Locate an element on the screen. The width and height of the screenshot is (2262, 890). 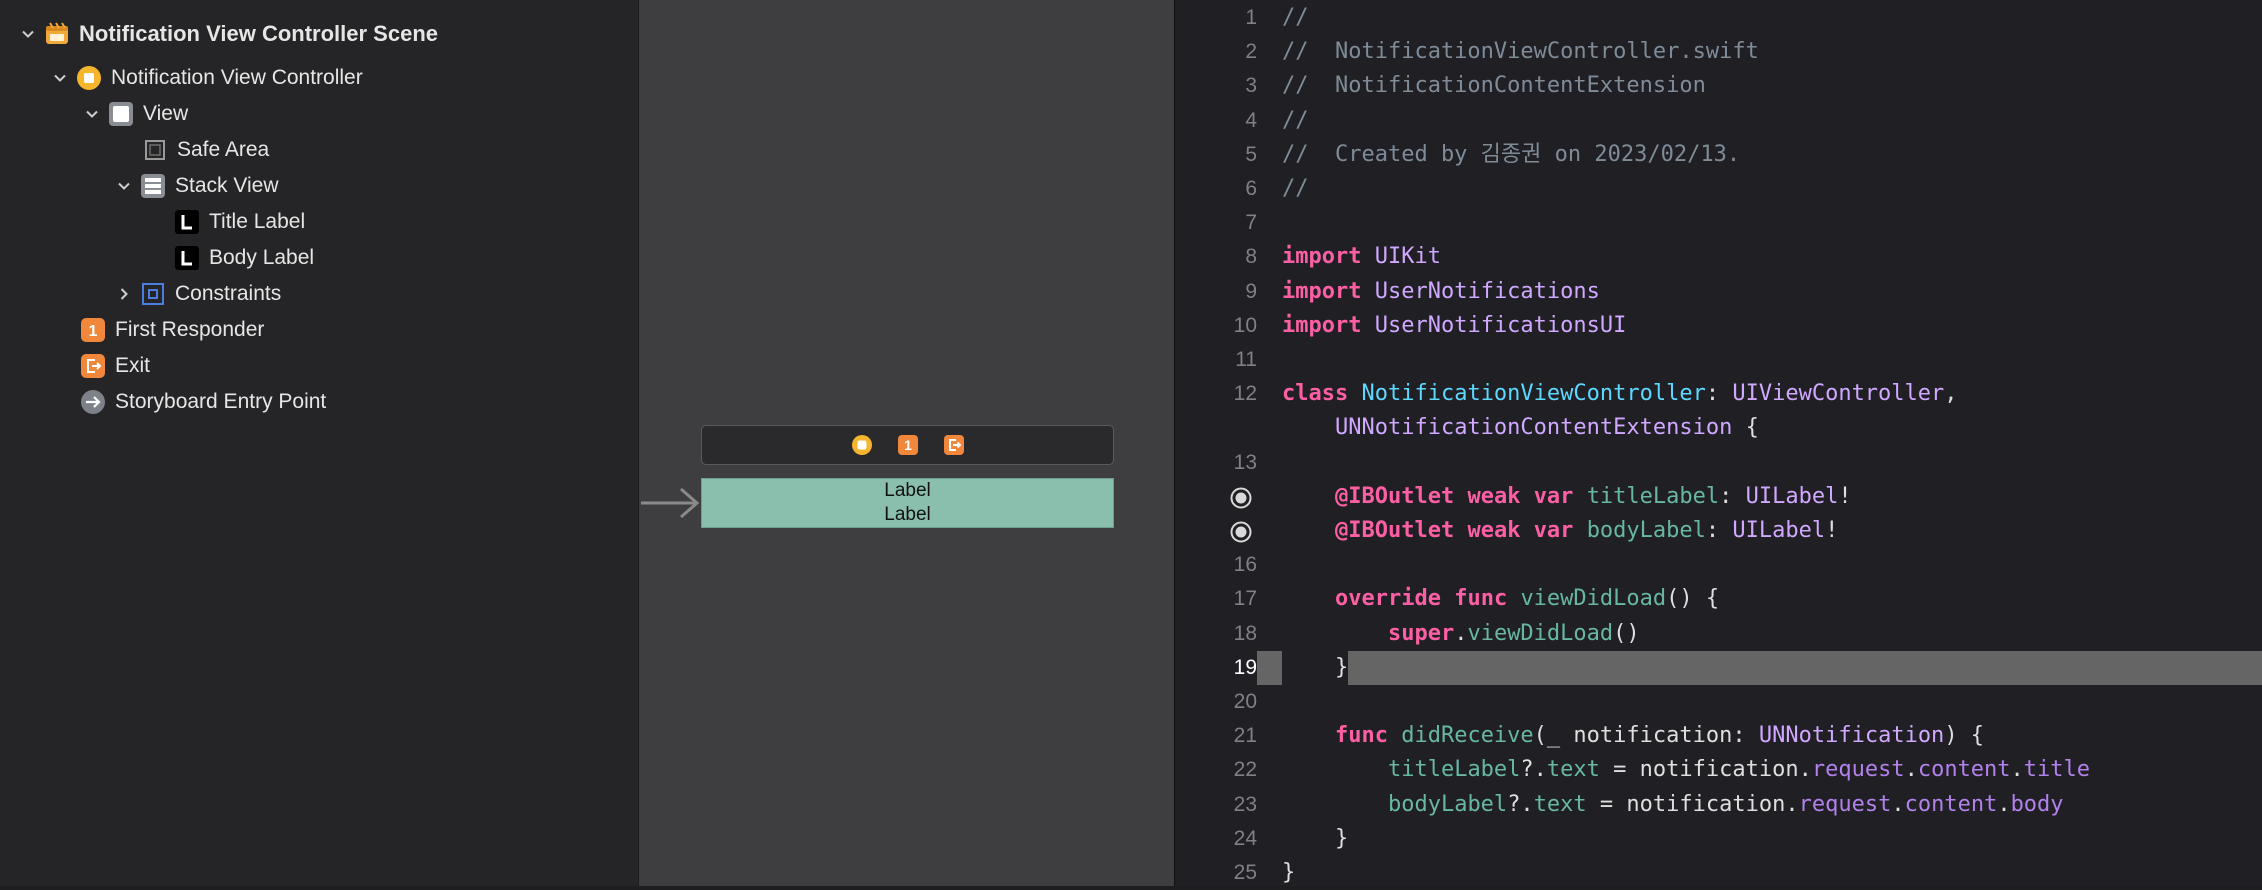
code-line: @IBOutlet weak var bodyLabel: UILabel! is located at coordinates (1718, 531).